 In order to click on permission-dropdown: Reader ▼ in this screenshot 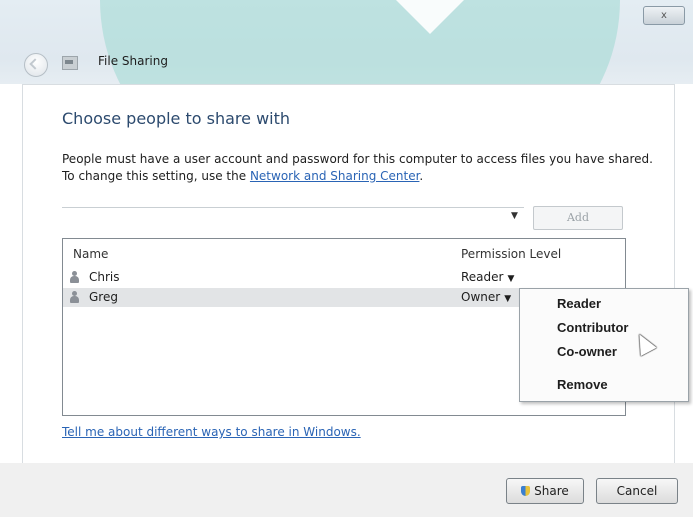, I will do `click(487, 277)`.